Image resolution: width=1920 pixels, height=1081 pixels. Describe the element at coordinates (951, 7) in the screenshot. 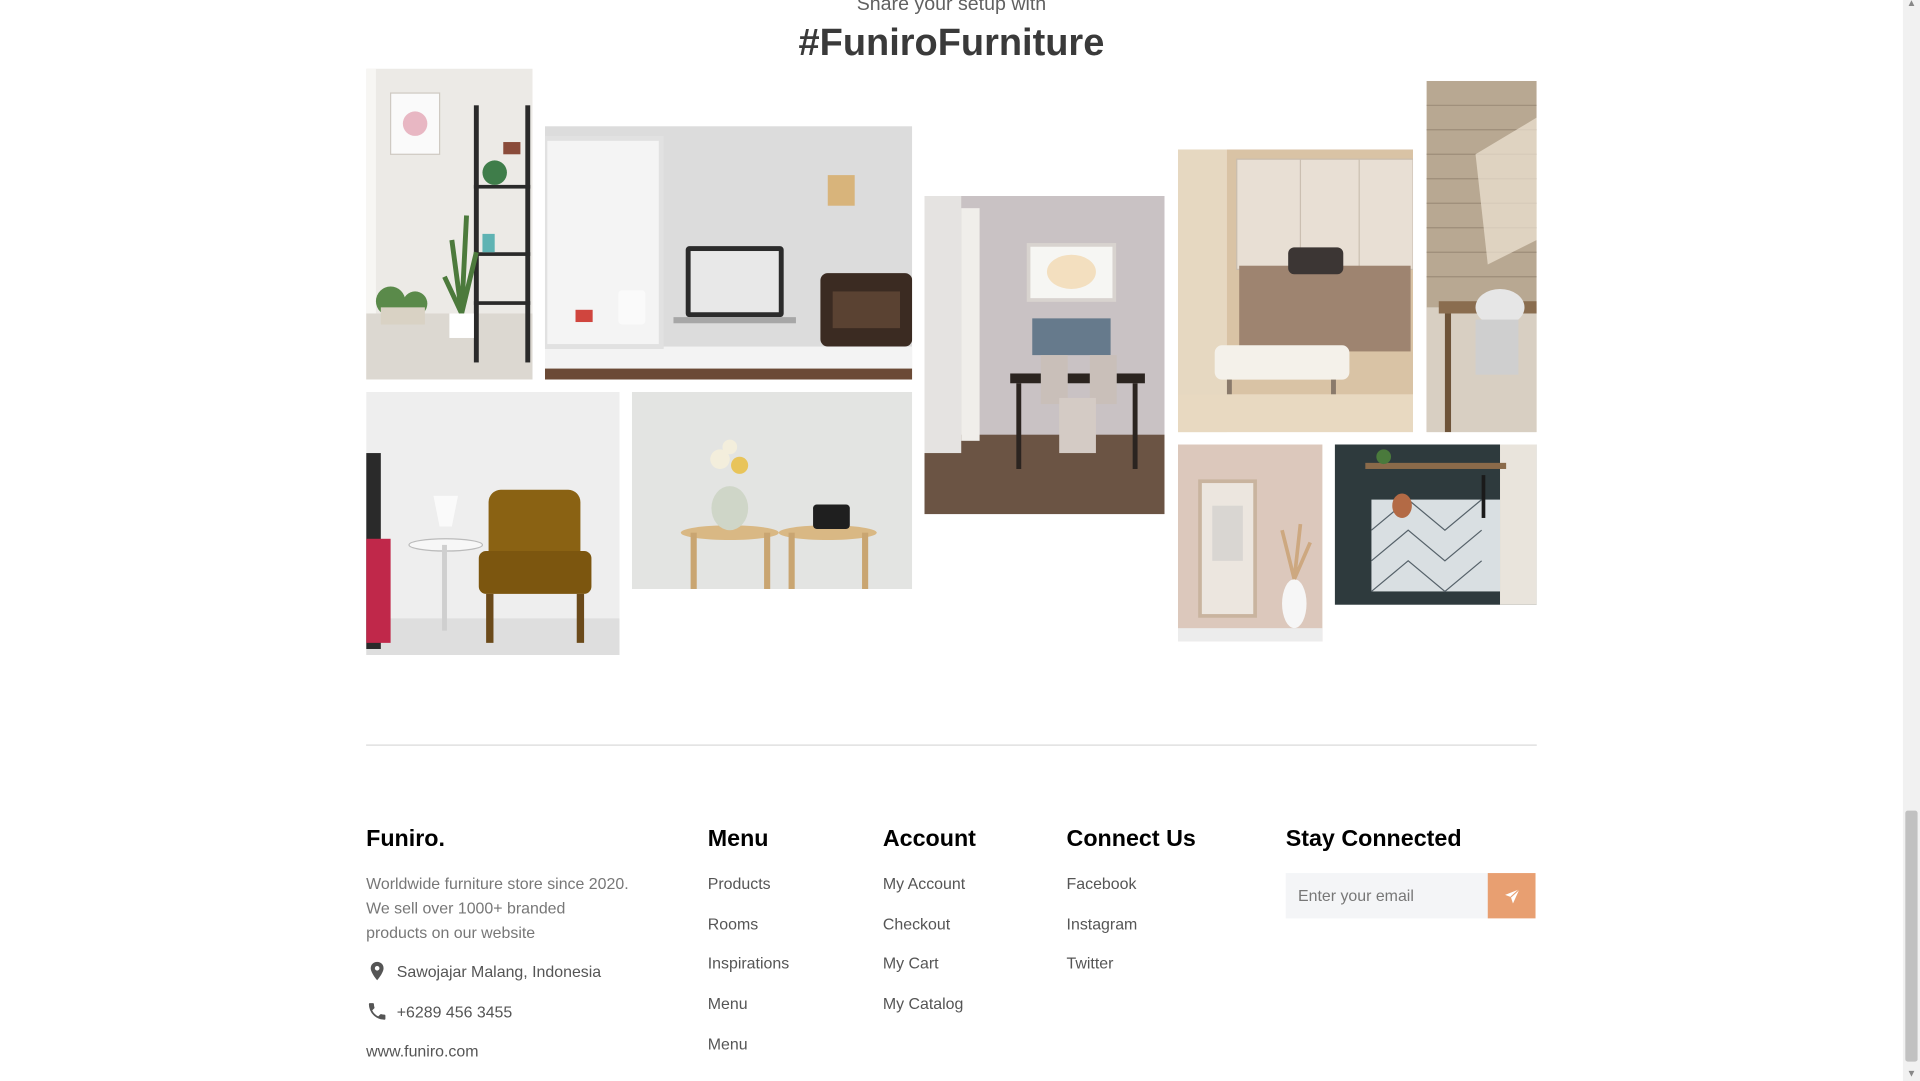

I see `gallery-subtitle: Share your setup with` at that location.